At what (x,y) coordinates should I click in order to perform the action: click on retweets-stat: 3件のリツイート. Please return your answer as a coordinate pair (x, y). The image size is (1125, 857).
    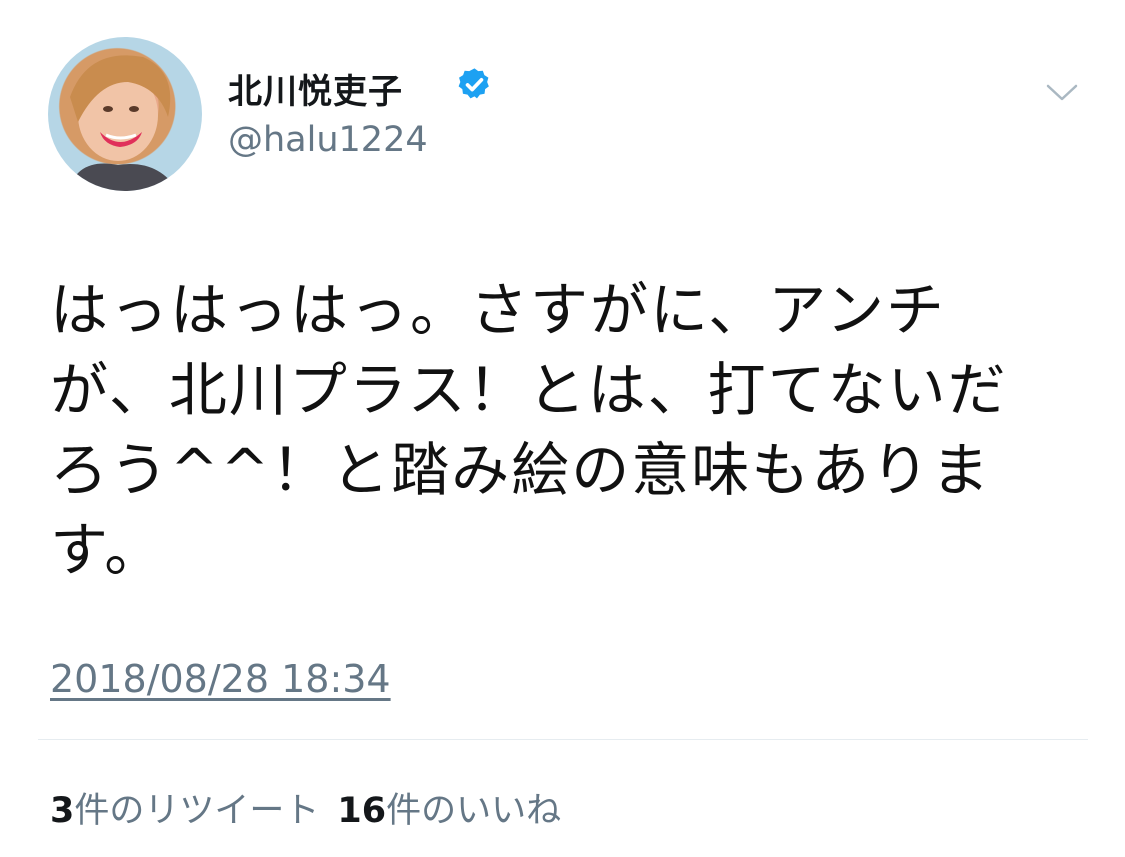
    Looking at the image, I should click on (184, 811).